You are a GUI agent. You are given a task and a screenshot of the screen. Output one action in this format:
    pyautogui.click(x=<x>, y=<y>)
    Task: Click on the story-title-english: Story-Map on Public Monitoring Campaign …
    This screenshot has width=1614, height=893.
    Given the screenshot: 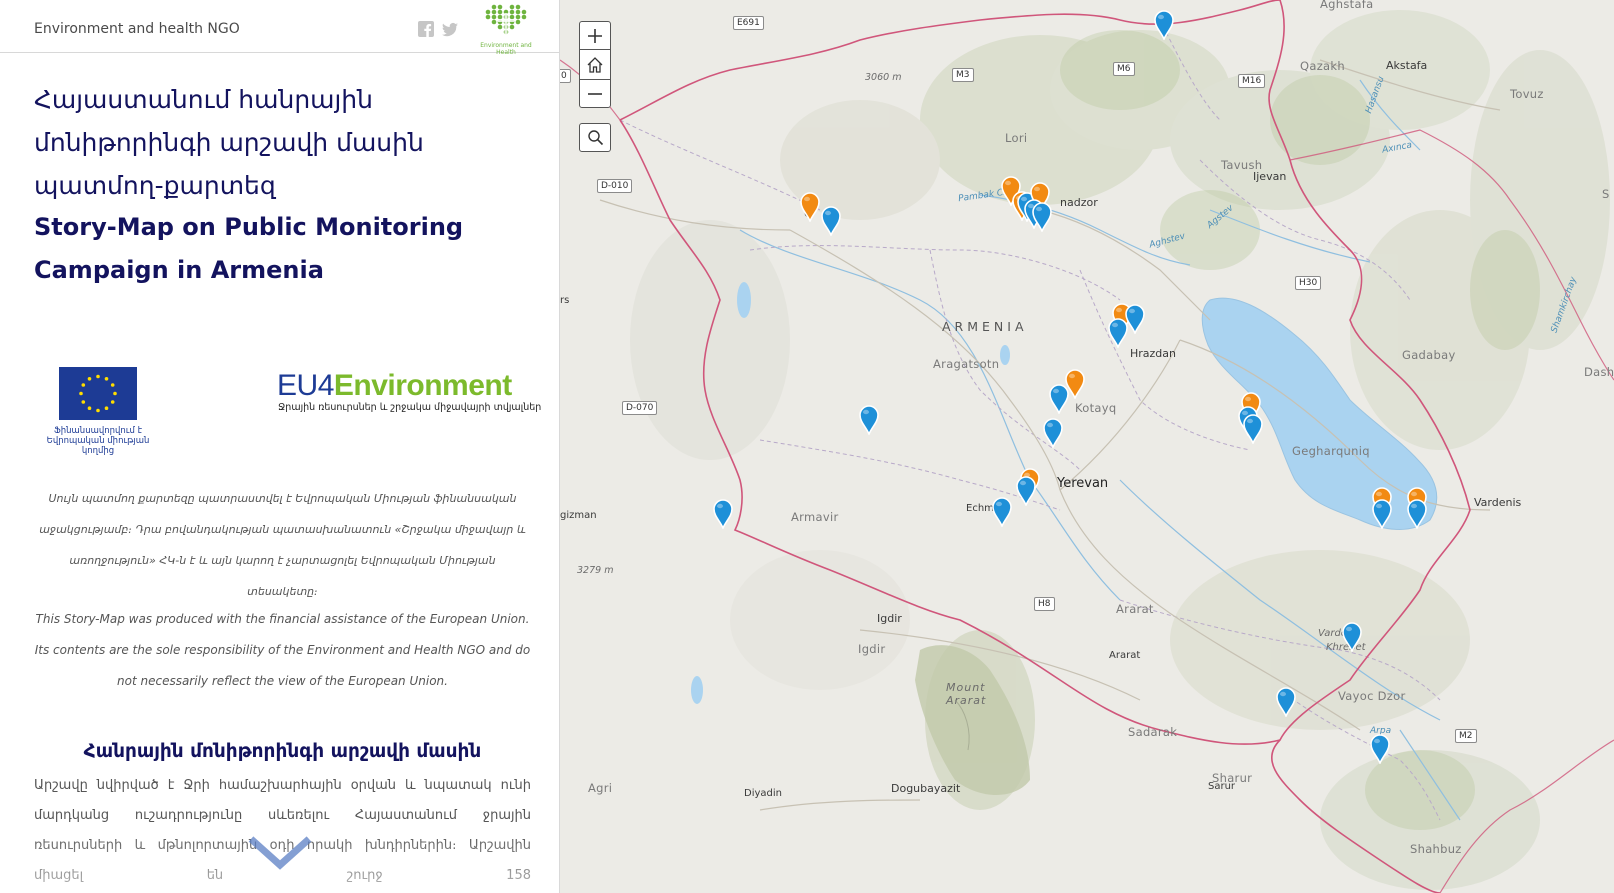 What is the action you would take?
    pyautogui.click(x=249, y=248)
    